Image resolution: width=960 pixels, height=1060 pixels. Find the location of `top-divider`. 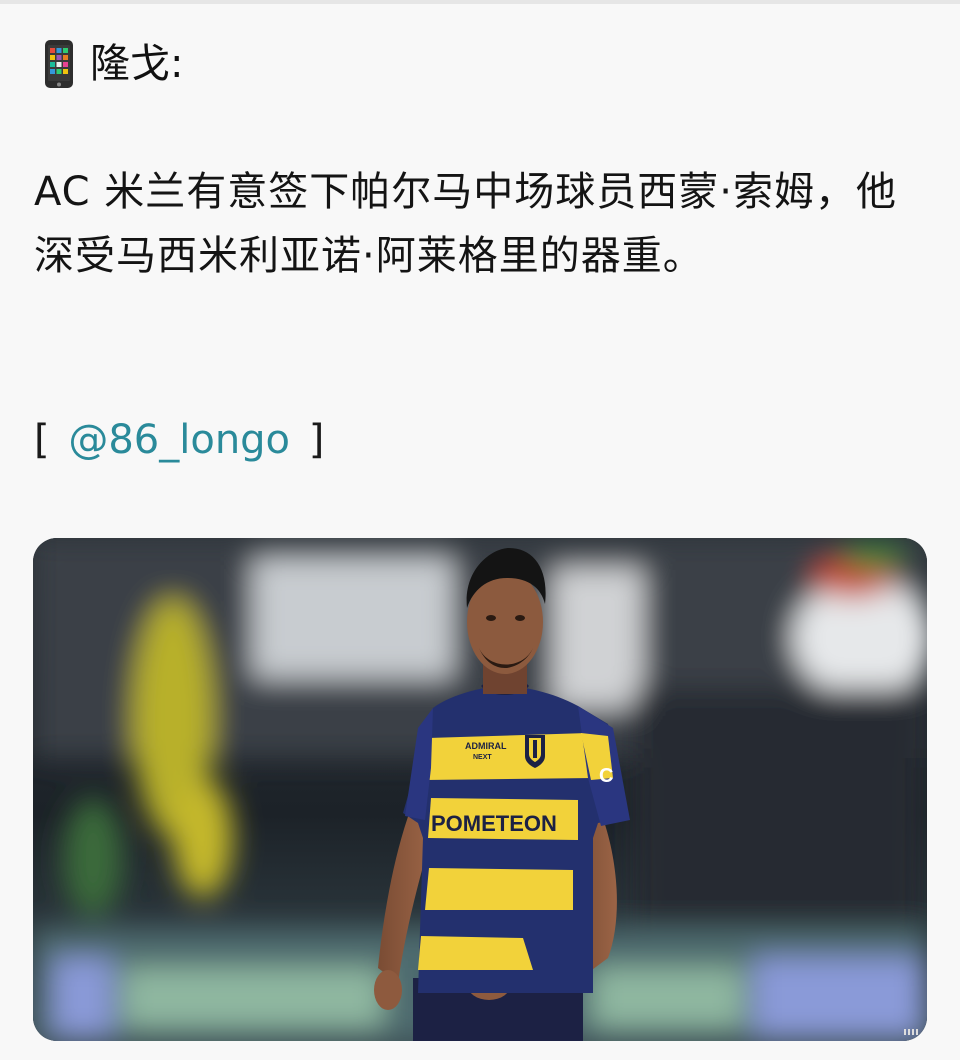

top-divider is located at coordinates (480, 2).